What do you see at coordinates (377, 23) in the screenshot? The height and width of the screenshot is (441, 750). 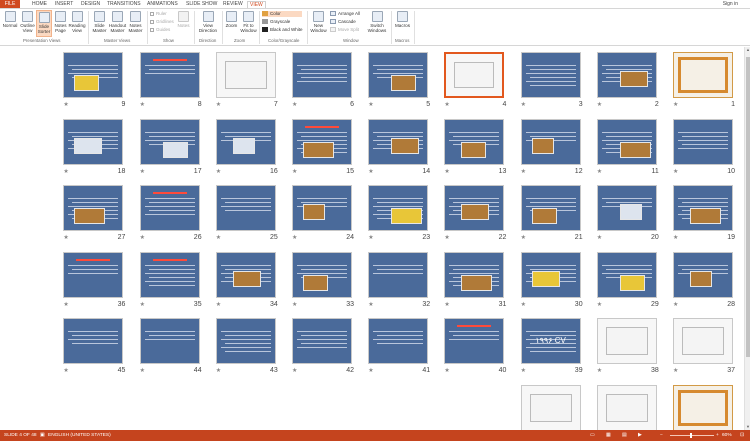 I see `switch-windows-button: Switch Windows` at bounding box center [377, 23].